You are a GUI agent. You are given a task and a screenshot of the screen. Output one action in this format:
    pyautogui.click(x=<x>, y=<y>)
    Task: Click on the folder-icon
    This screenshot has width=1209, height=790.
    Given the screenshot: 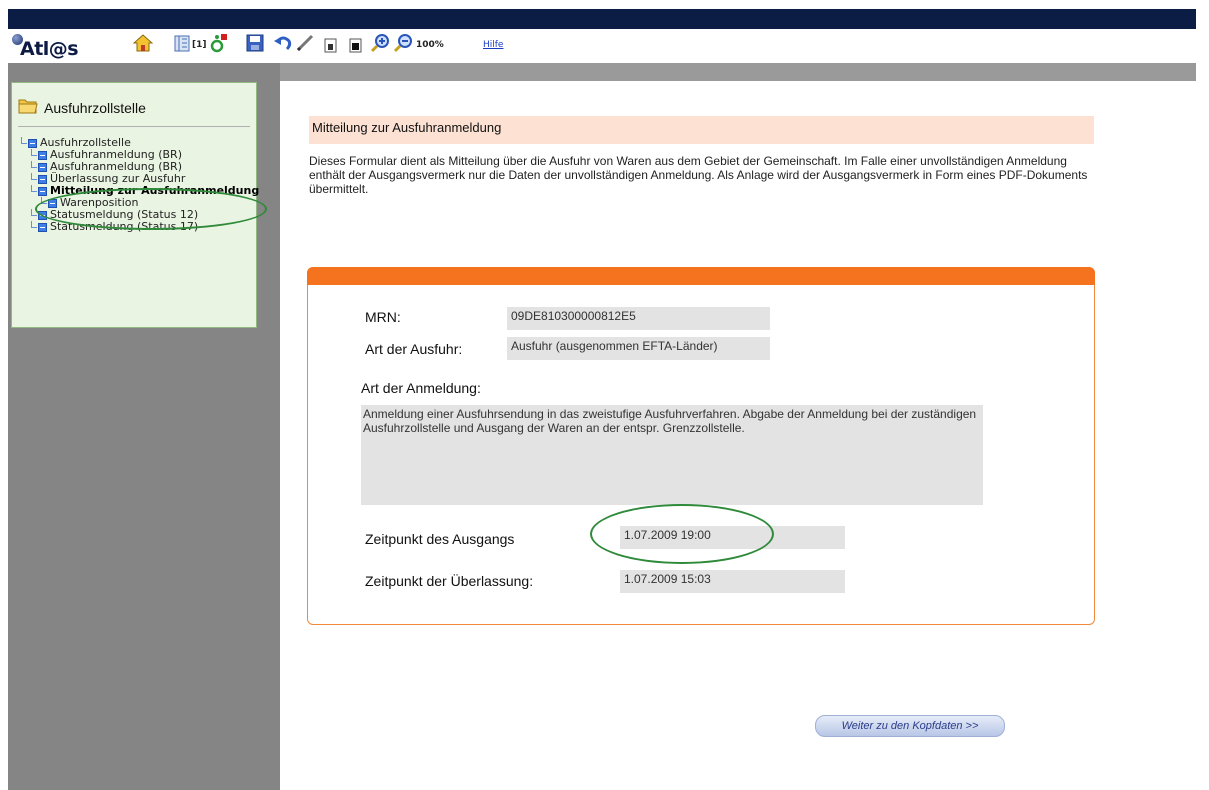 What is the action you would take?
    pyautogui.click(x=28, y=108)
    